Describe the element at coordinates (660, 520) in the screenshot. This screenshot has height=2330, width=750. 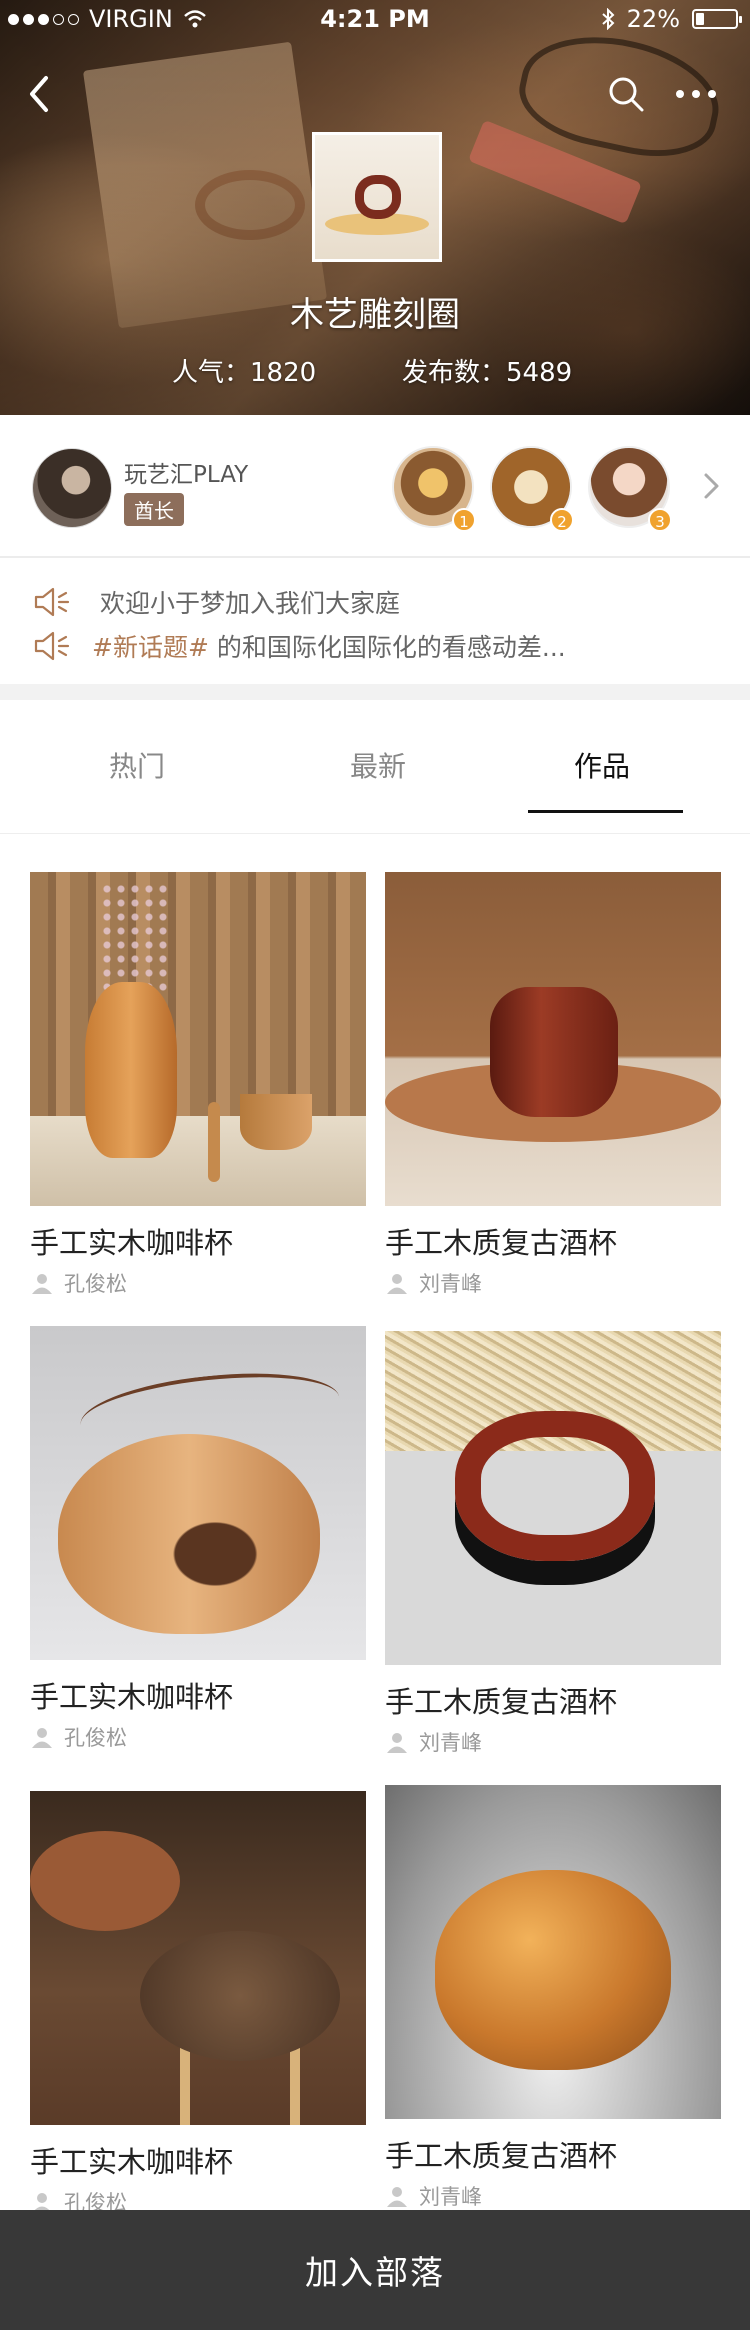
I see `rank-medal-icon: 3` at that location.